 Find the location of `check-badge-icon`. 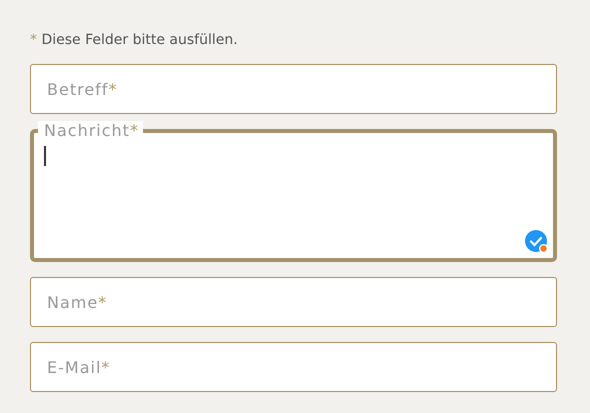

check-badge-icon is located at coordinates (537, 242).